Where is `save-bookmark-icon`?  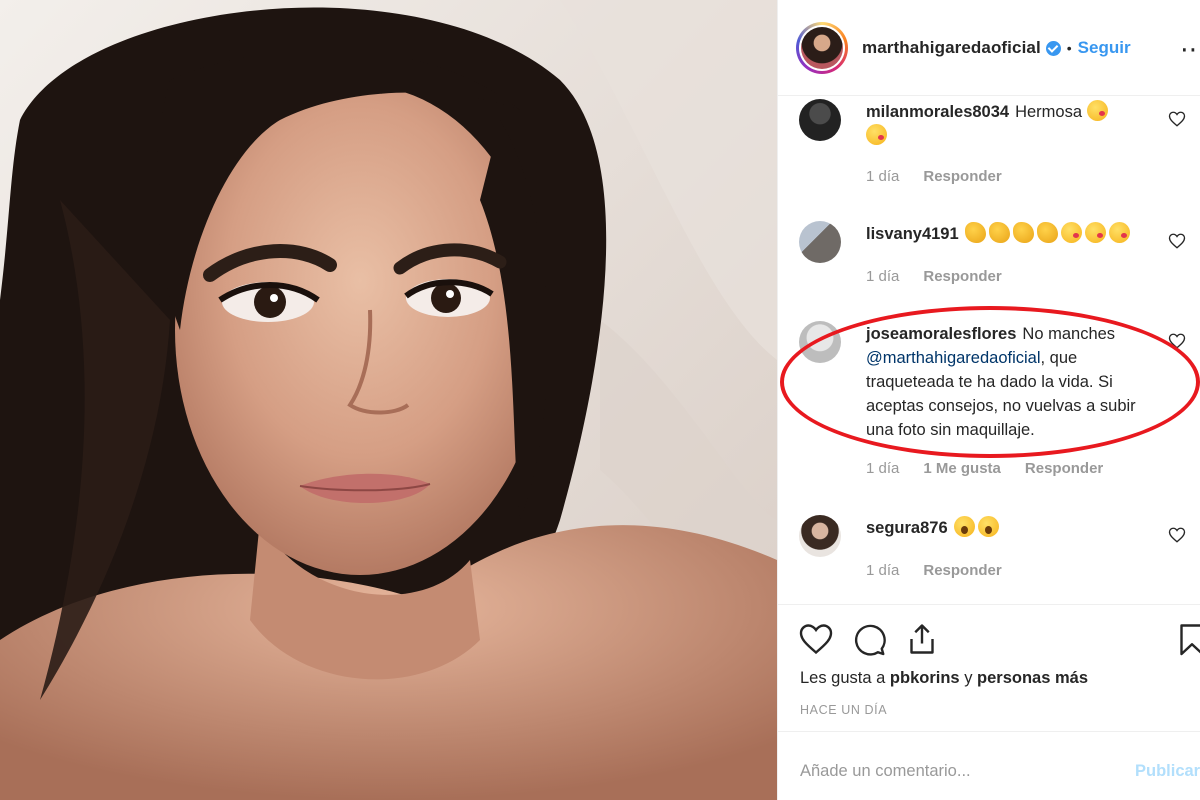 save-bookmark-icon is located at coordinates (1187, 639).